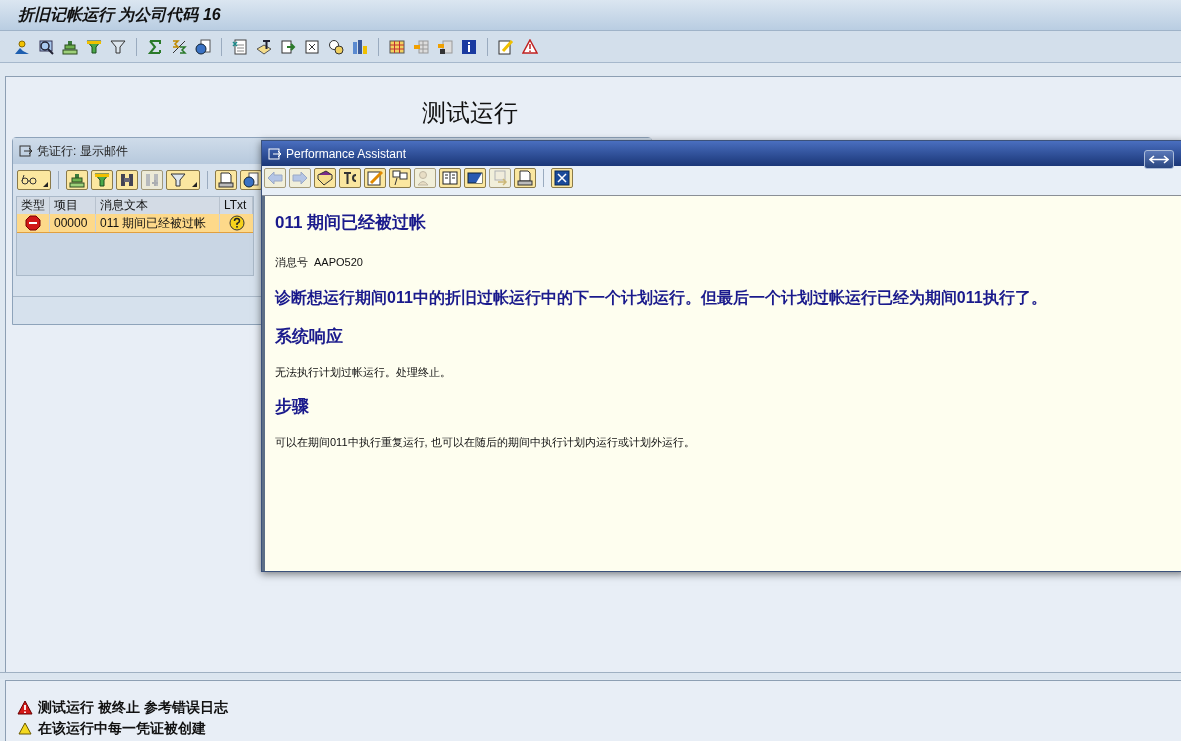 The image size is (1181, 741). What do you see at coordinates (122, 728) in the screenshot?
I see `status-message: 在该运行中每一凭证被创建` at bounding box center [122, 728].